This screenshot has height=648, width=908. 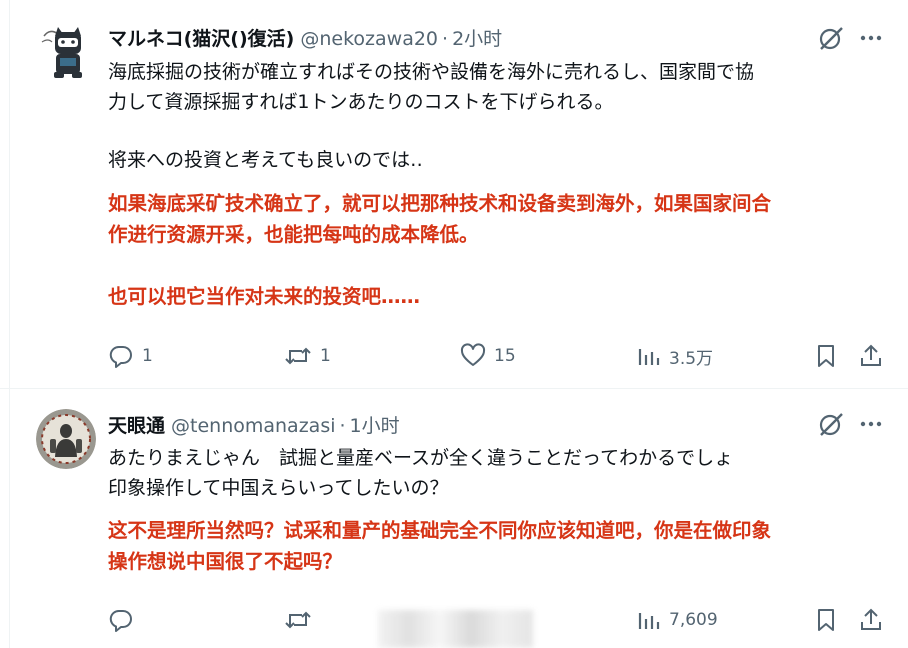 I want to click on views-count: 7,609, so click(x=693, y=620).